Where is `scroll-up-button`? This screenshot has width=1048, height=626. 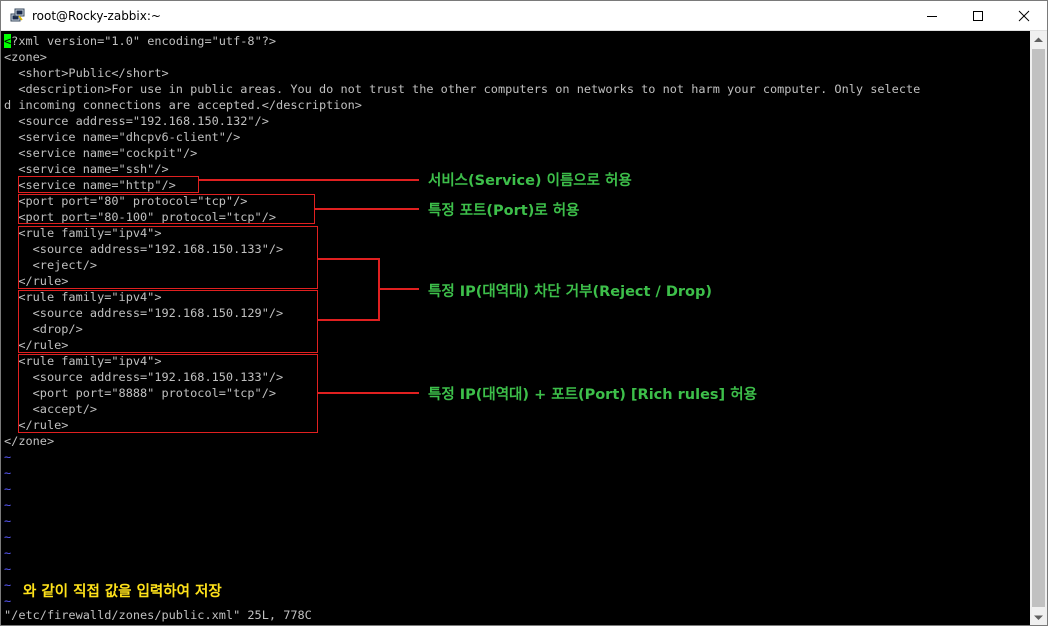
scroll-up-button is located at coordinates (1038, 39).